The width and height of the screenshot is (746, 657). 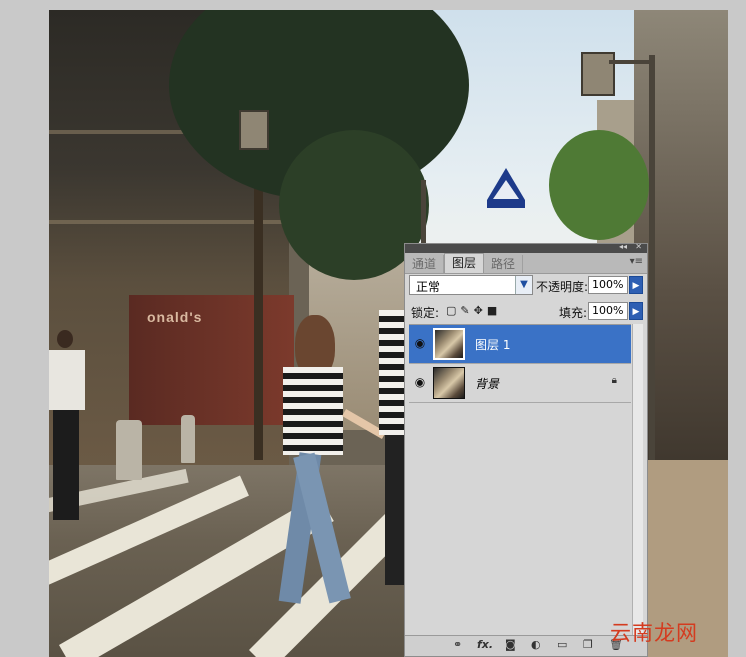 I want to click on layer-row-layer1: ◉ 图层 1, so click(x=520, y=344).